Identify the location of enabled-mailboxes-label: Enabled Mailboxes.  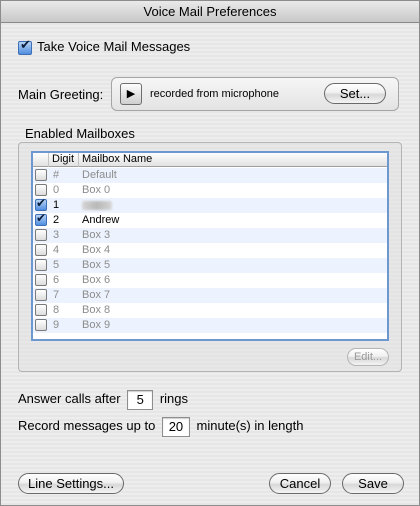
(80, 133).